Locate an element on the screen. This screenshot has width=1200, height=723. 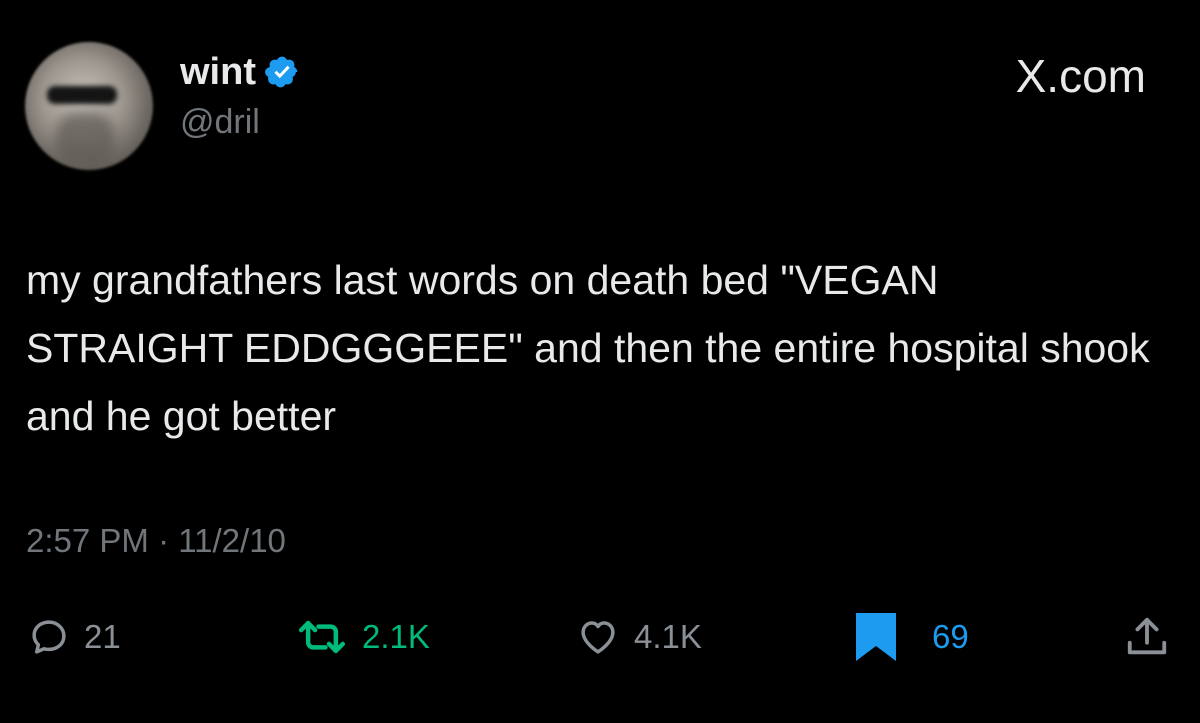
like-button: 4.1K is located at coordinates (639, 637).